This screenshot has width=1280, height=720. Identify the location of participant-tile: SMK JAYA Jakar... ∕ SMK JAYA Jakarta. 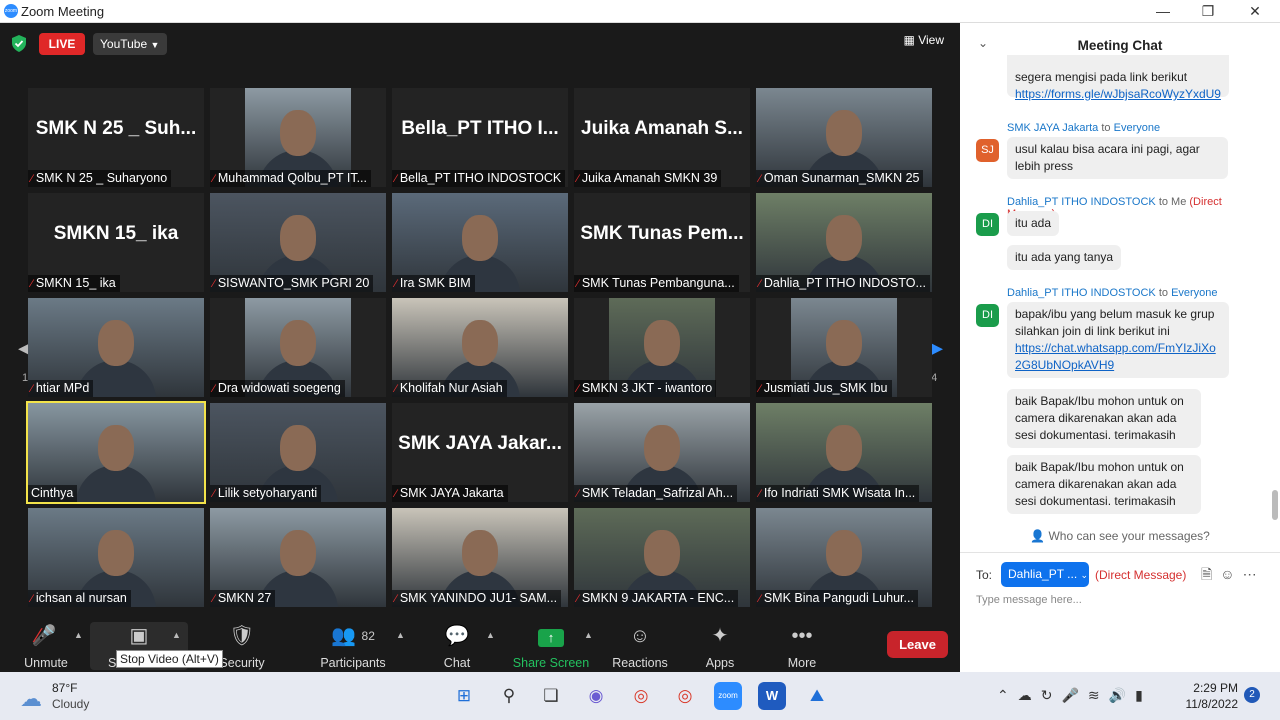
(480, 452).